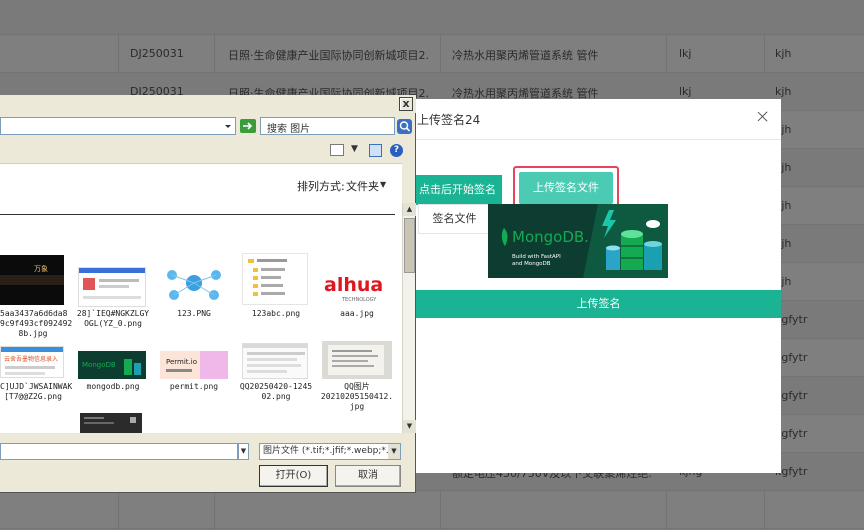 The height and width of the screenshot is (530, 864). Describe the element at coordinates (208, 104) in the screenshot. I see `dialog-titlebar` at that location.